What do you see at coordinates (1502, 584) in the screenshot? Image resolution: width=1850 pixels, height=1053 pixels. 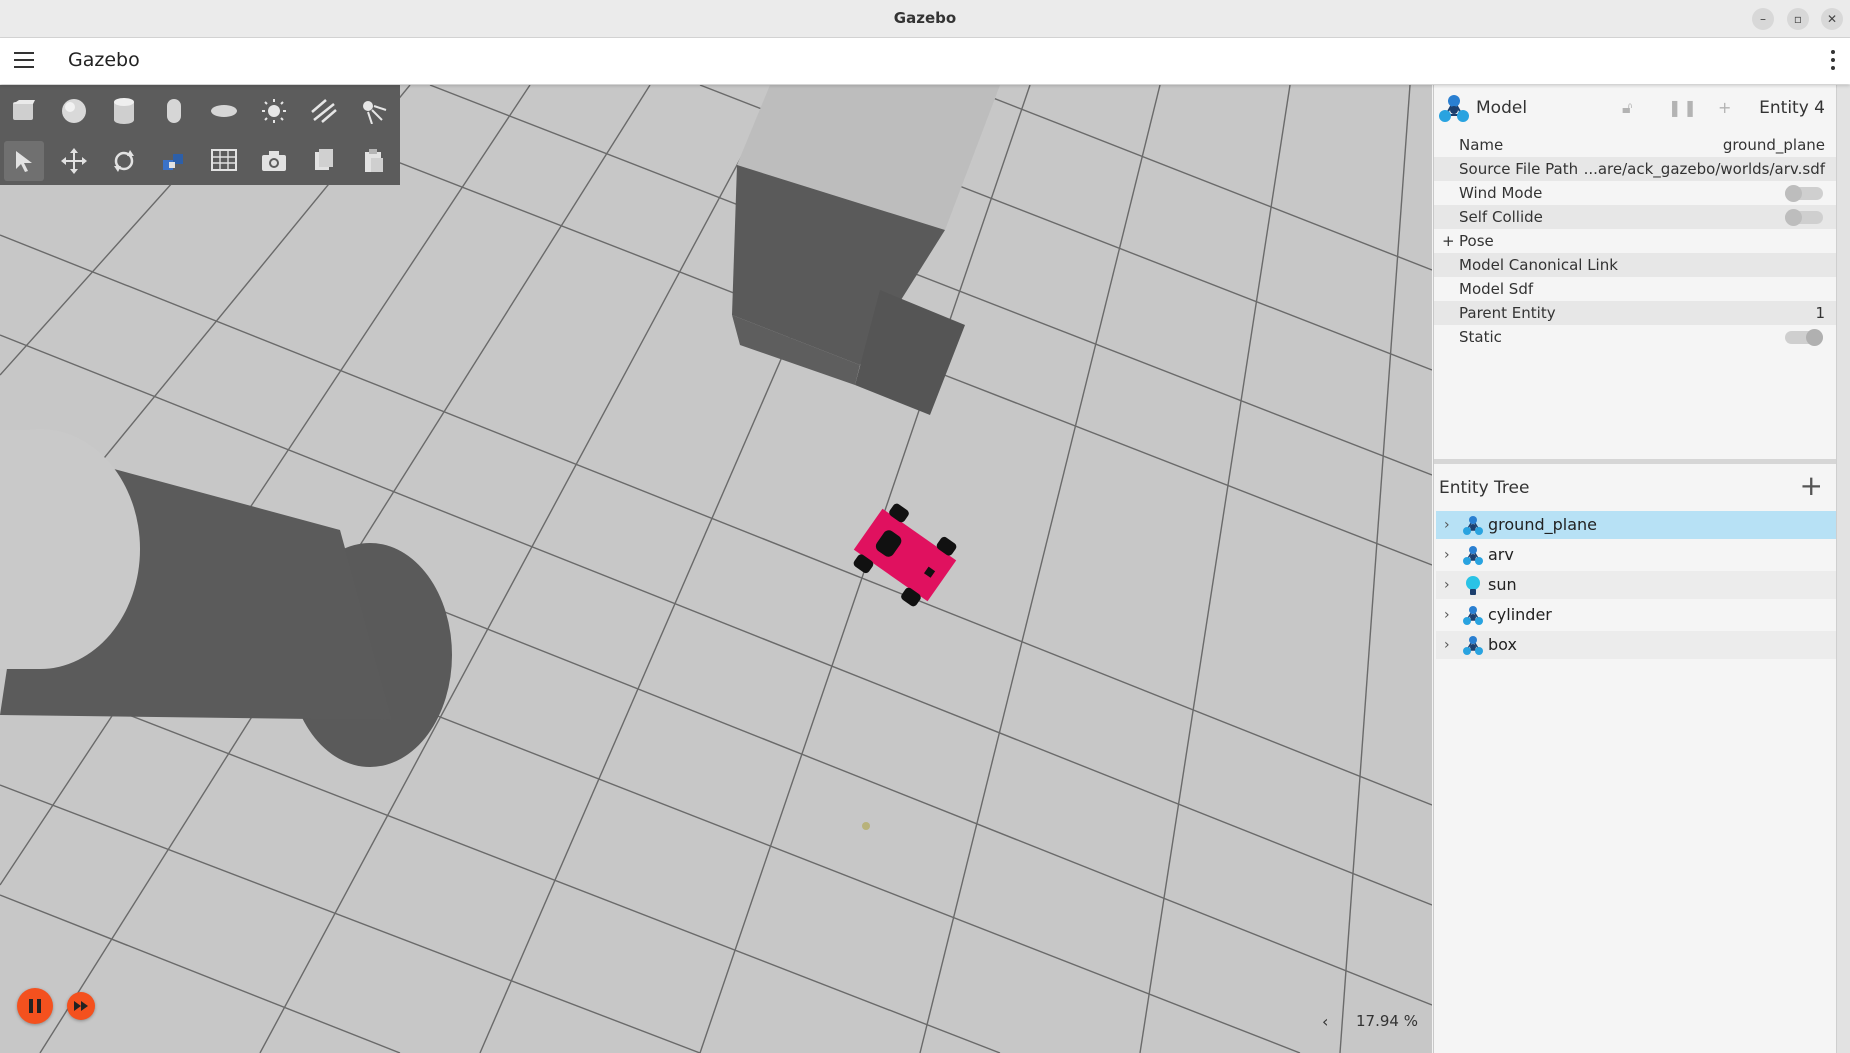 I see `tree-item-label: sun` at bounding box center [1502, 584].